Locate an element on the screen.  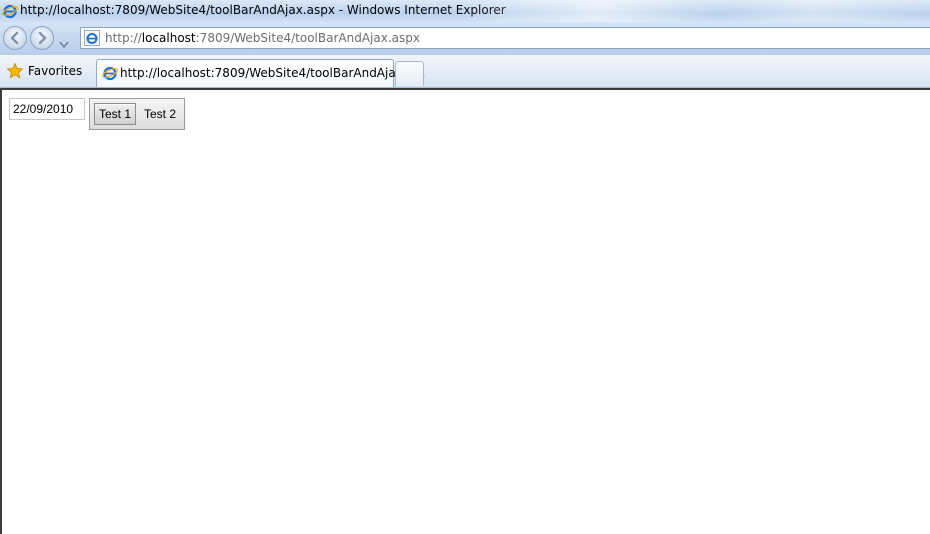
forward-arrow-icon is located at coordinates (42, 38).